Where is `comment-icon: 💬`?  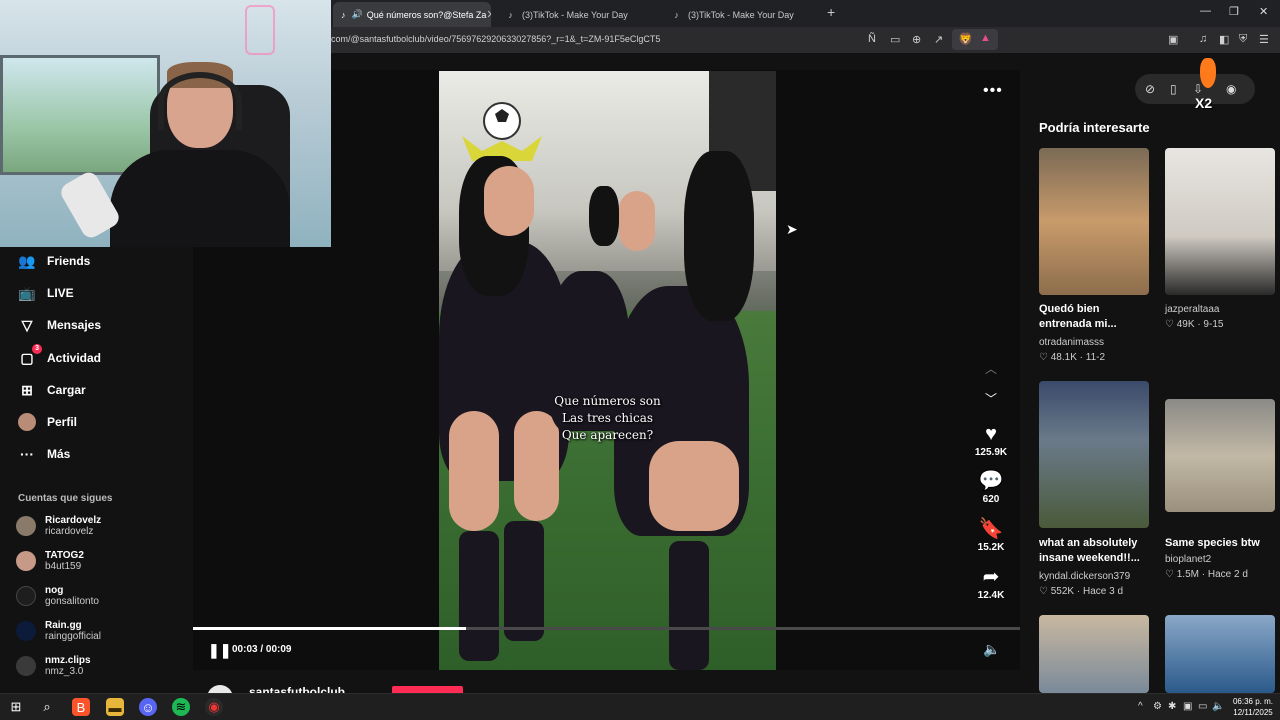 comment-icon: 💬 is located at coordinates (991, 481).